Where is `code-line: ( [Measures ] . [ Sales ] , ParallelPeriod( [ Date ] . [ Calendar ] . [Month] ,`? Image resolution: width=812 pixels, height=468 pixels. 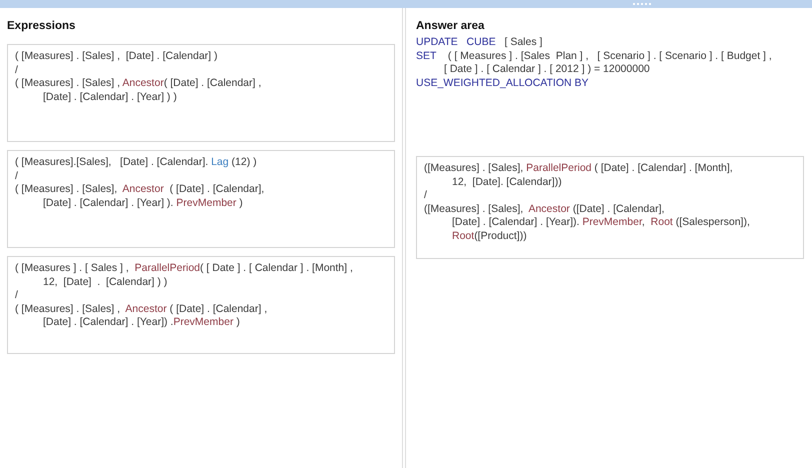
code-line: ( [Measures ] . [ Sales ] , ParallelPeriod( [ Date ] . [ Calendar ] . [Month] , is located at coordinates (184, 269).